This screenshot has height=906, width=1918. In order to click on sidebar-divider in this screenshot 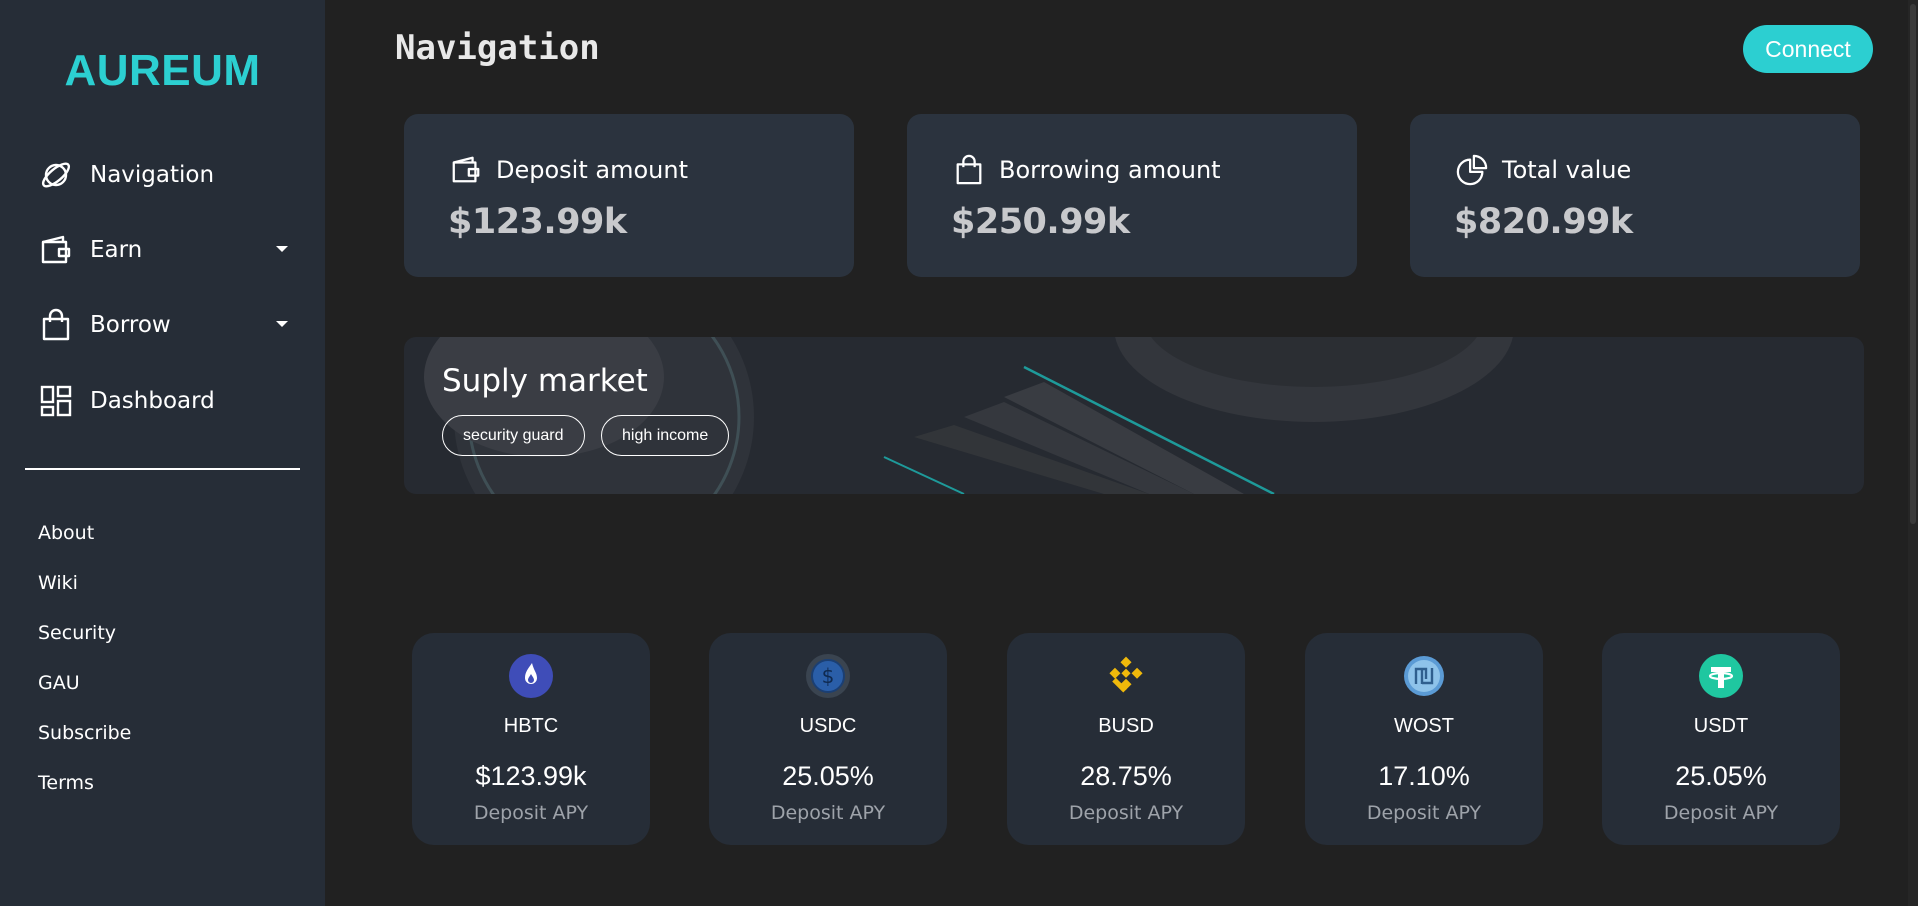, I will do `click(162, 469)`.